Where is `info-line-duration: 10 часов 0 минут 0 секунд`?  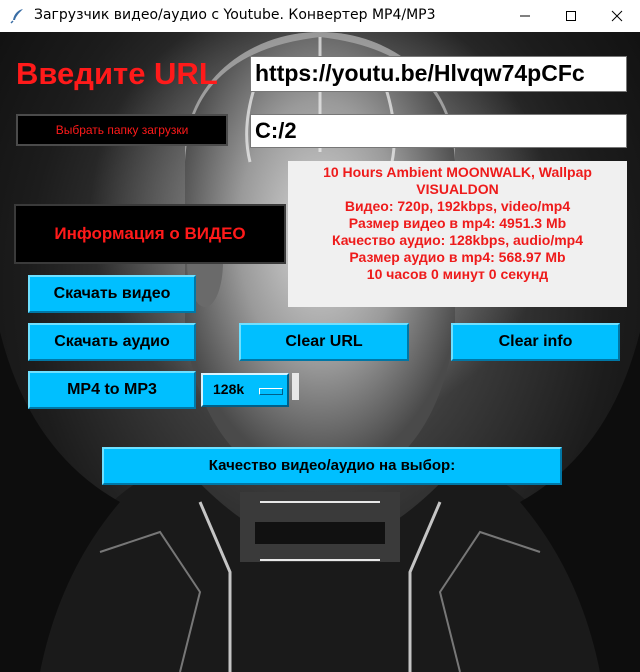
info-line-duration: 10 часов 0 минут 0 секунд is located at coordinates (457, 274).